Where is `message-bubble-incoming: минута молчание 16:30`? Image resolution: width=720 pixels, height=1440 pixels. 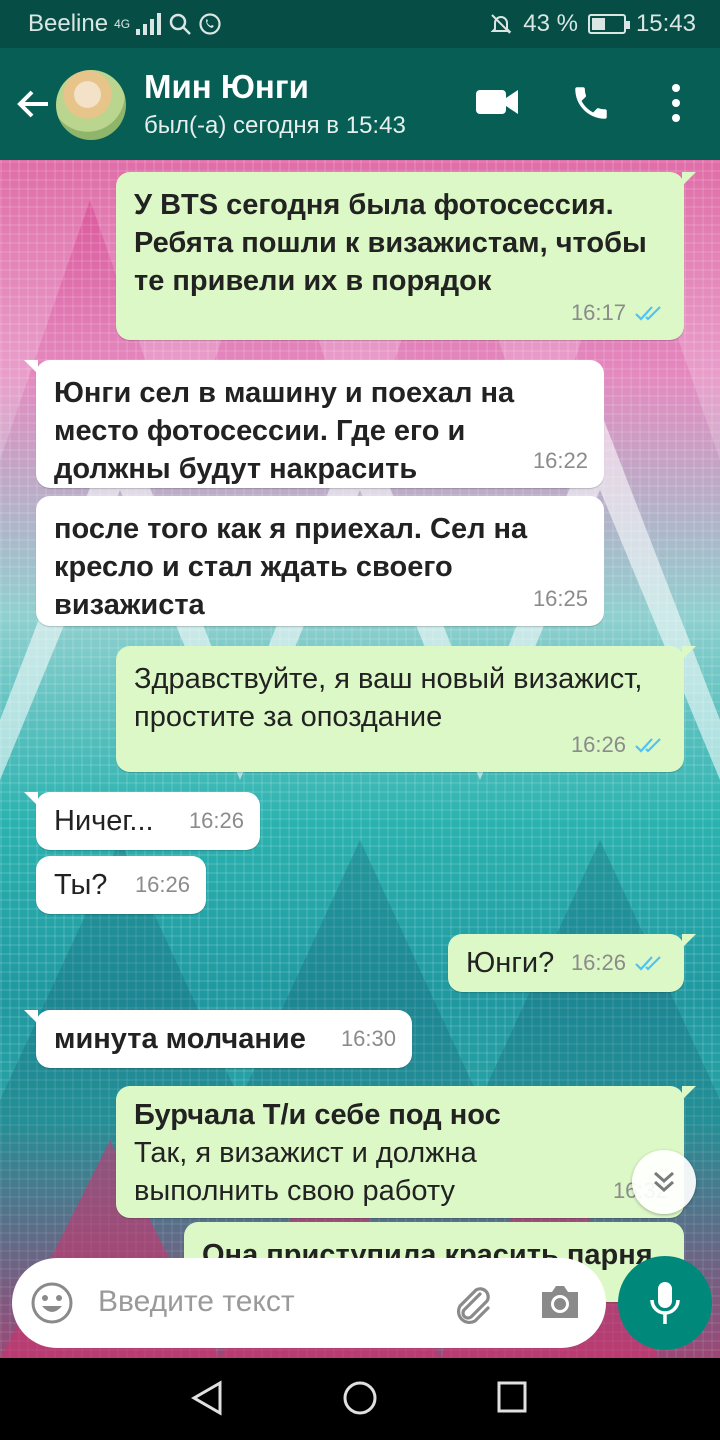
message-bubble-incoming: минута молчание 16:30 is located at coordinates (218, 1039).